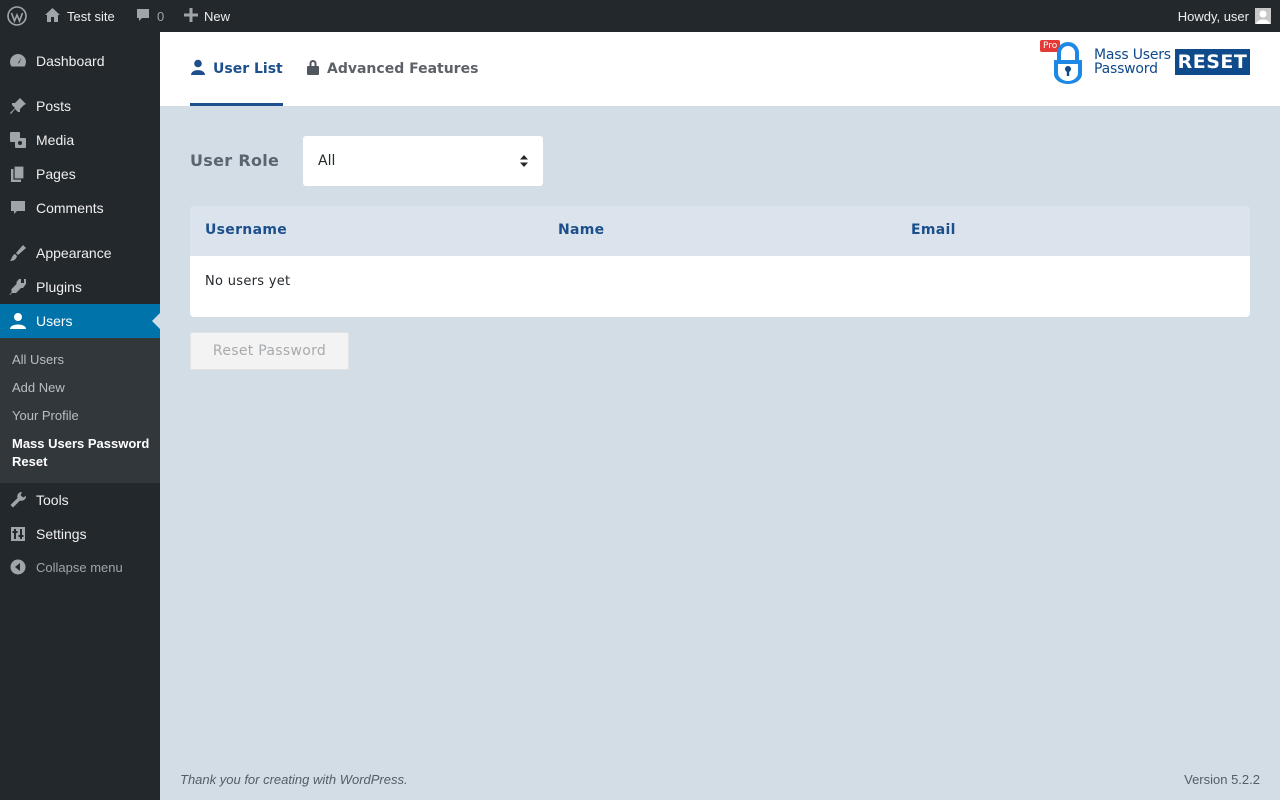  Describe the element at coordinates (18, 567) in the screenshot. I see `collapse-icon` at that location.